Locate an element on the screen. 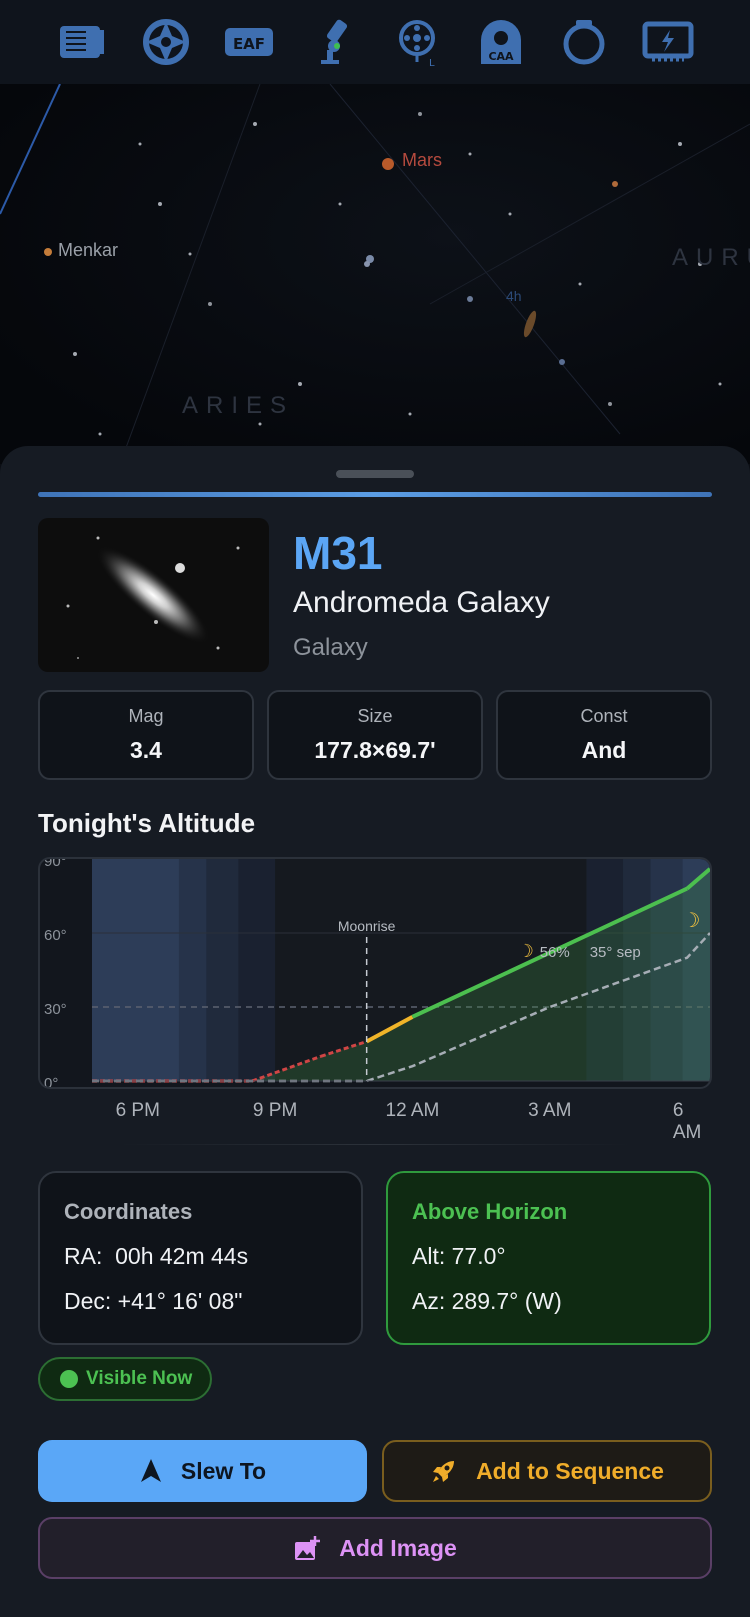 The height and width of the screenshot is (1617, 750). stat-value: 177.8×69.7' is located at coordinates (375, 750).